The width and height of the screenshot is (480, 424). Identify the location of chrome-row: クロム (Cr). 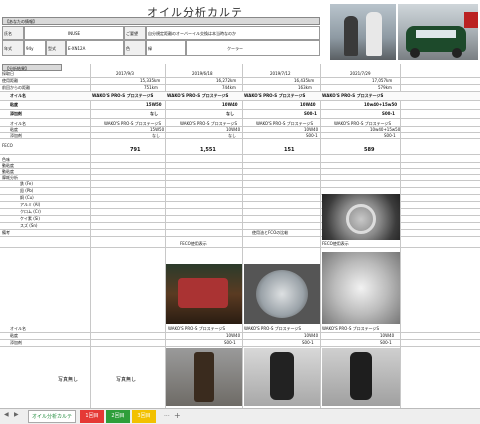
(240, 212).